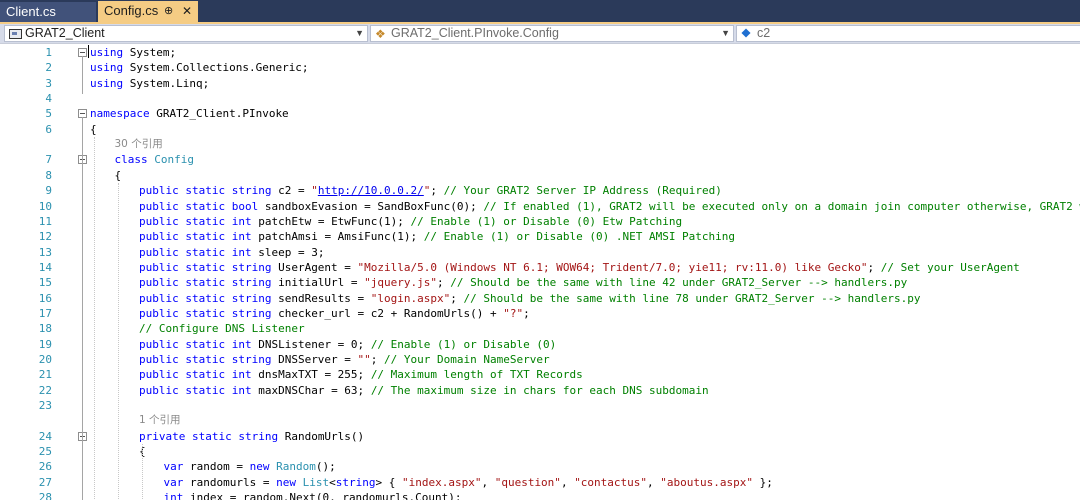 The image size is (1080, 500). Describe the element at coordinates (48, 52) in the screenshot. I see `line-number: 1` at that location.